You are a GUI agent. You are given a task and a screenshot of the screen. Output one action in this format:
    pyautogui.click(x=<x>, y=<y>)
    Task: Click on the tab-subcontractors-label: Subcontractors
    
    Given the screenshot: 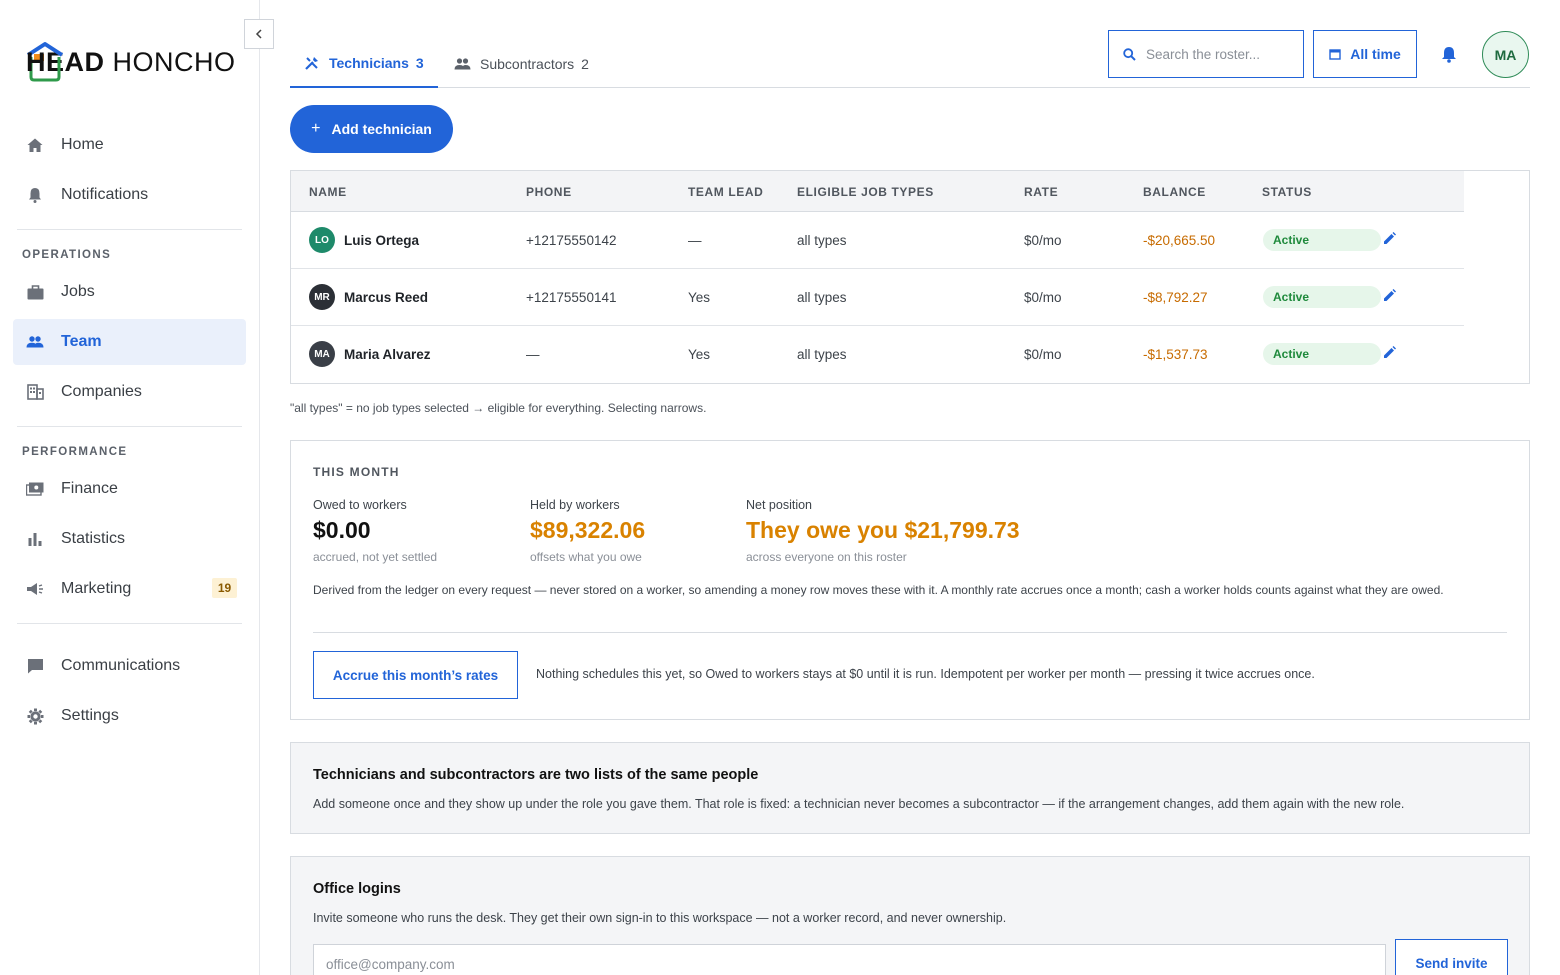 What is the action you would take?
    pyautogui.click(x=527, y=63)
    